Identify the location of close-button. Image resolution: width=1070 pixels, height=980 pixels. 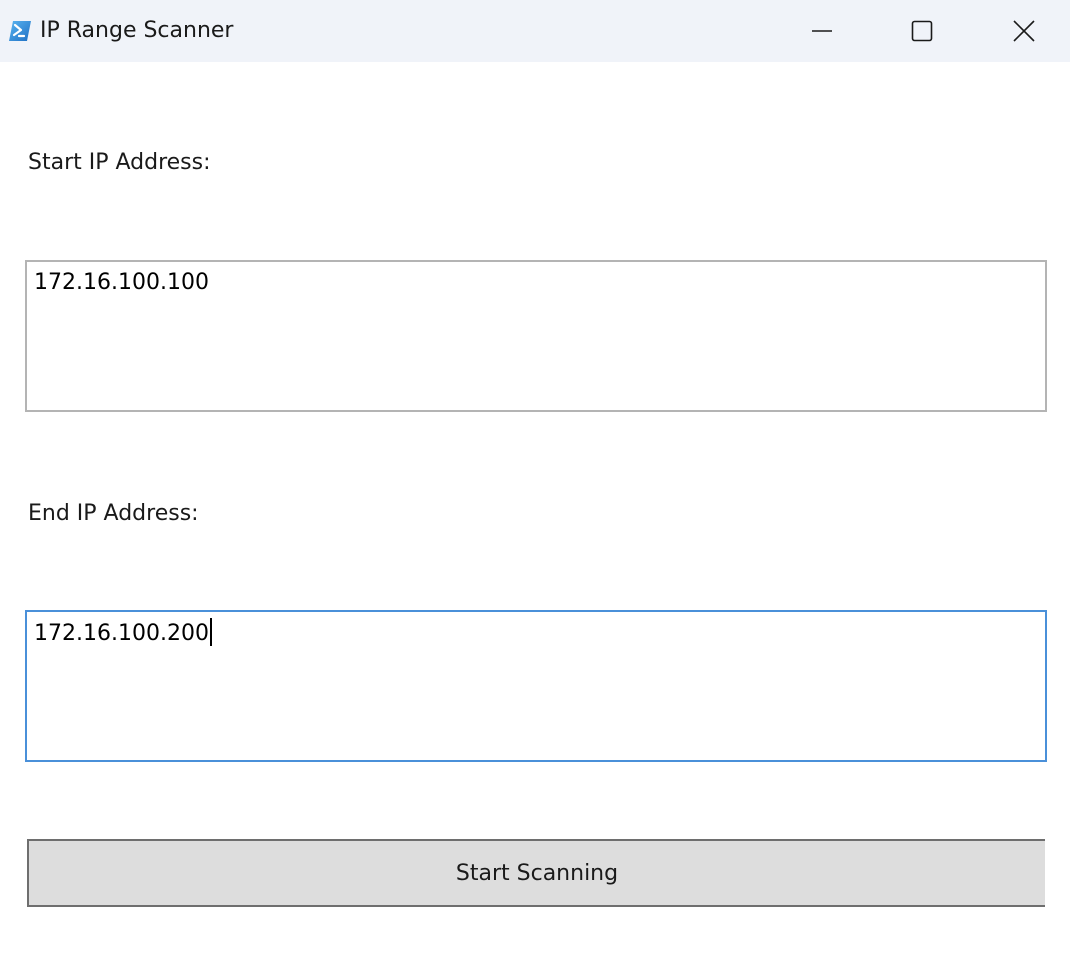
(1022, 31).